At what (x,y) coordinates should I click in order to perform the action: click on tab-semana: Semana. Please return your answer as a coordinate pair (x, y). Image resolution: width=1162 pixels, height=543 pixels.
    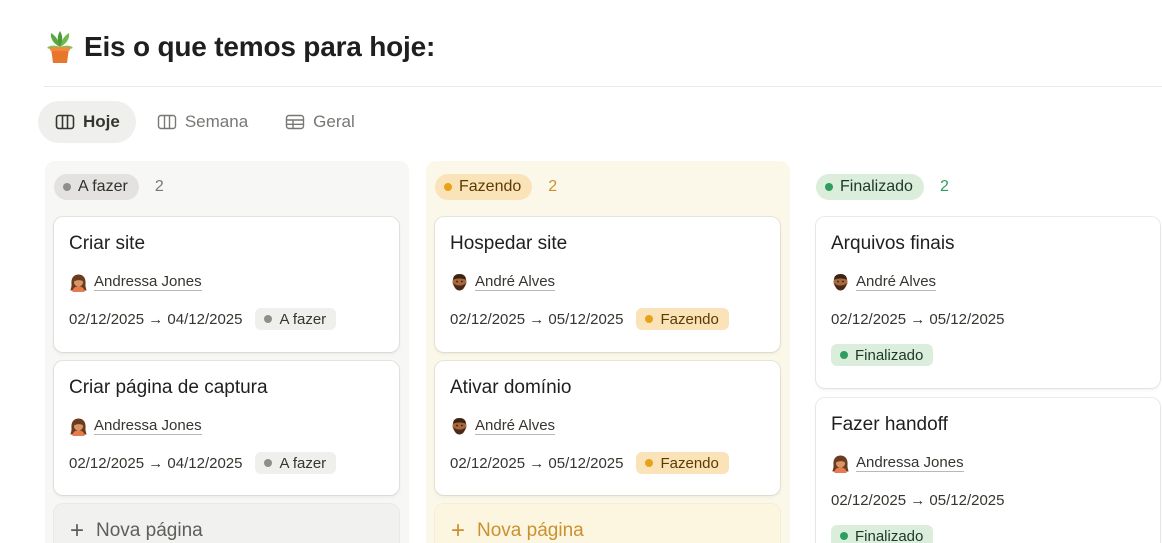
    Looking at the image, I should click on (202, 122).